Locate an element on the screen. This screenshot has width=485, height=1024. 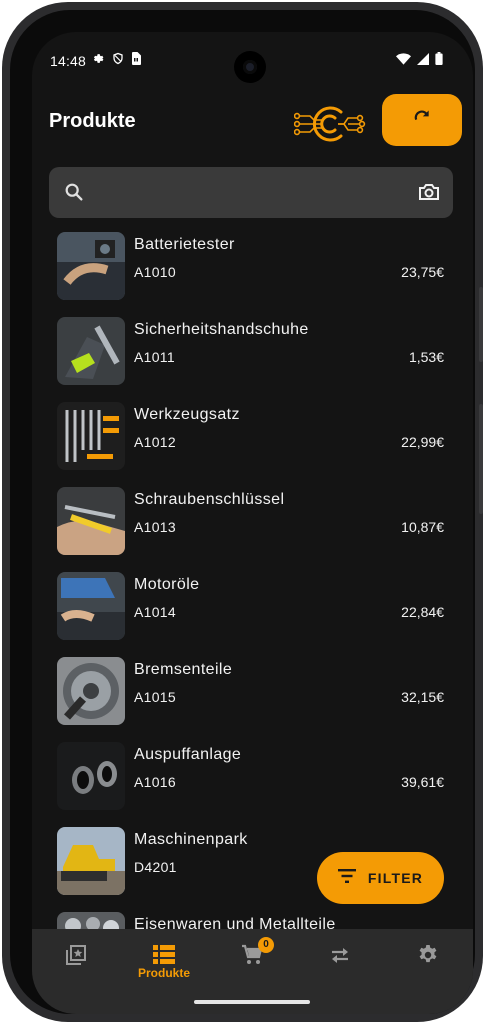
search-bar is located at coordinates (251, 192).